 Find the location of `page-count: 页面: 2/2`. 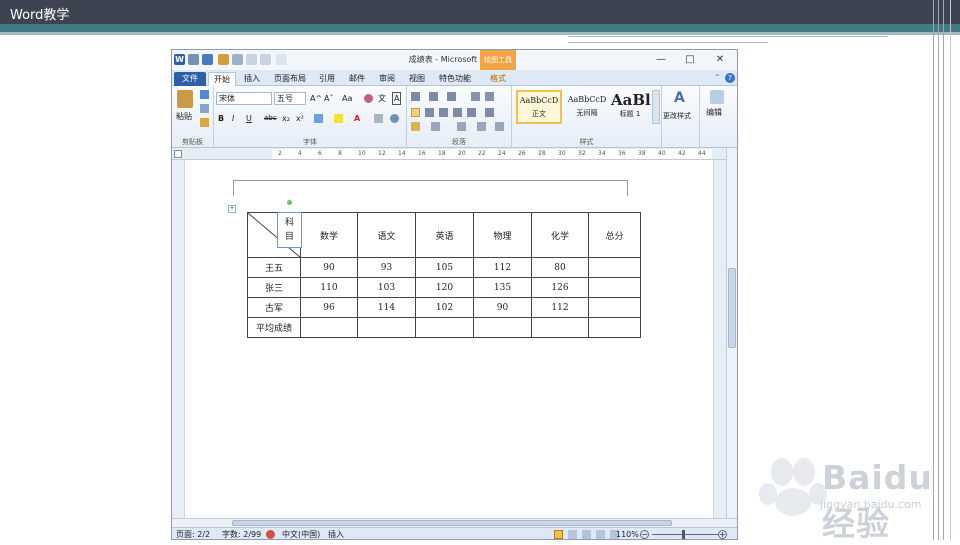

page-count: 页面: 2/2 is located at coordinates (193, 533).